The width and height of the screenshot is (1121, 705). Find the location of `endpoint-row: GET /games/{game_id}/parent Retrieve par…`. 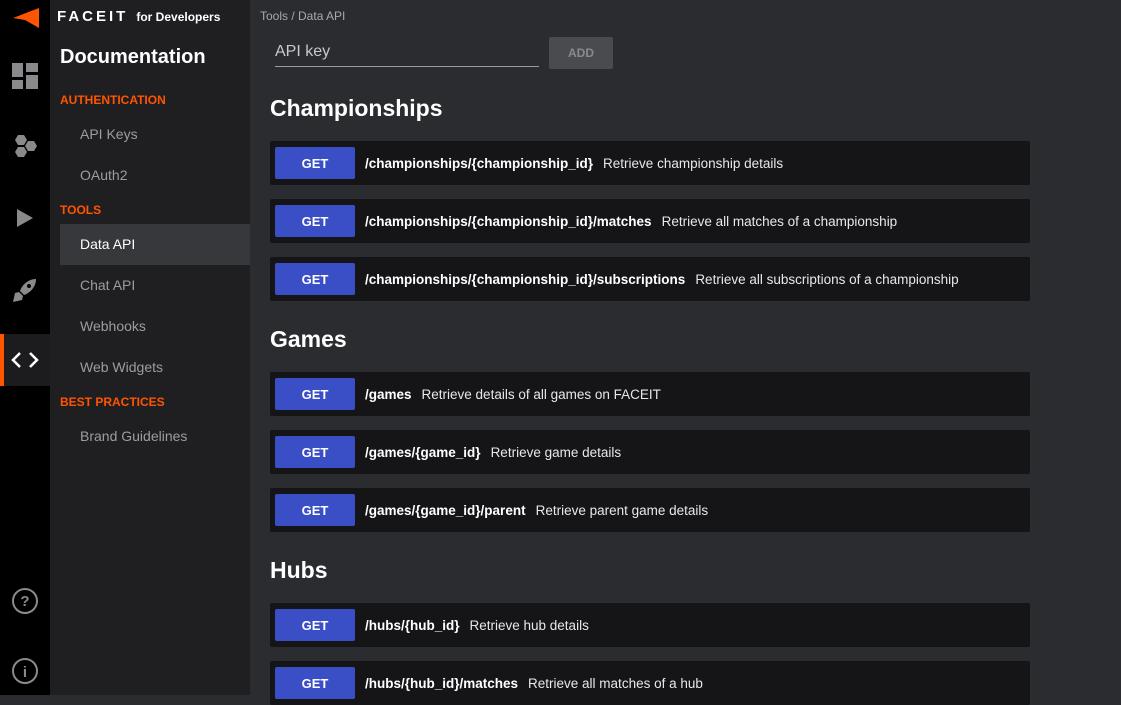

endpoint-row: GET /games/{game_id}/parent Retrieve par… is located at coordinates (650, 510).